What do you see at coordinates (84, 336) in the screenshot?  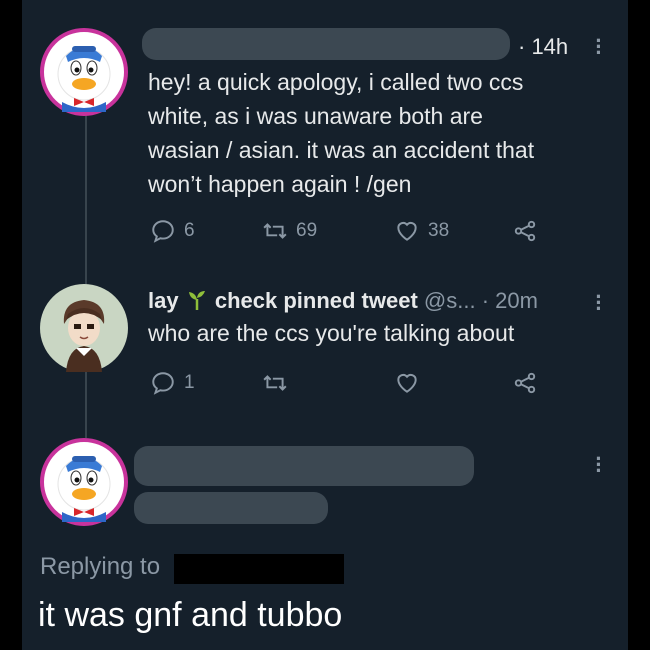 I see `character-avatar-icon` at bounding box center [84, 336].